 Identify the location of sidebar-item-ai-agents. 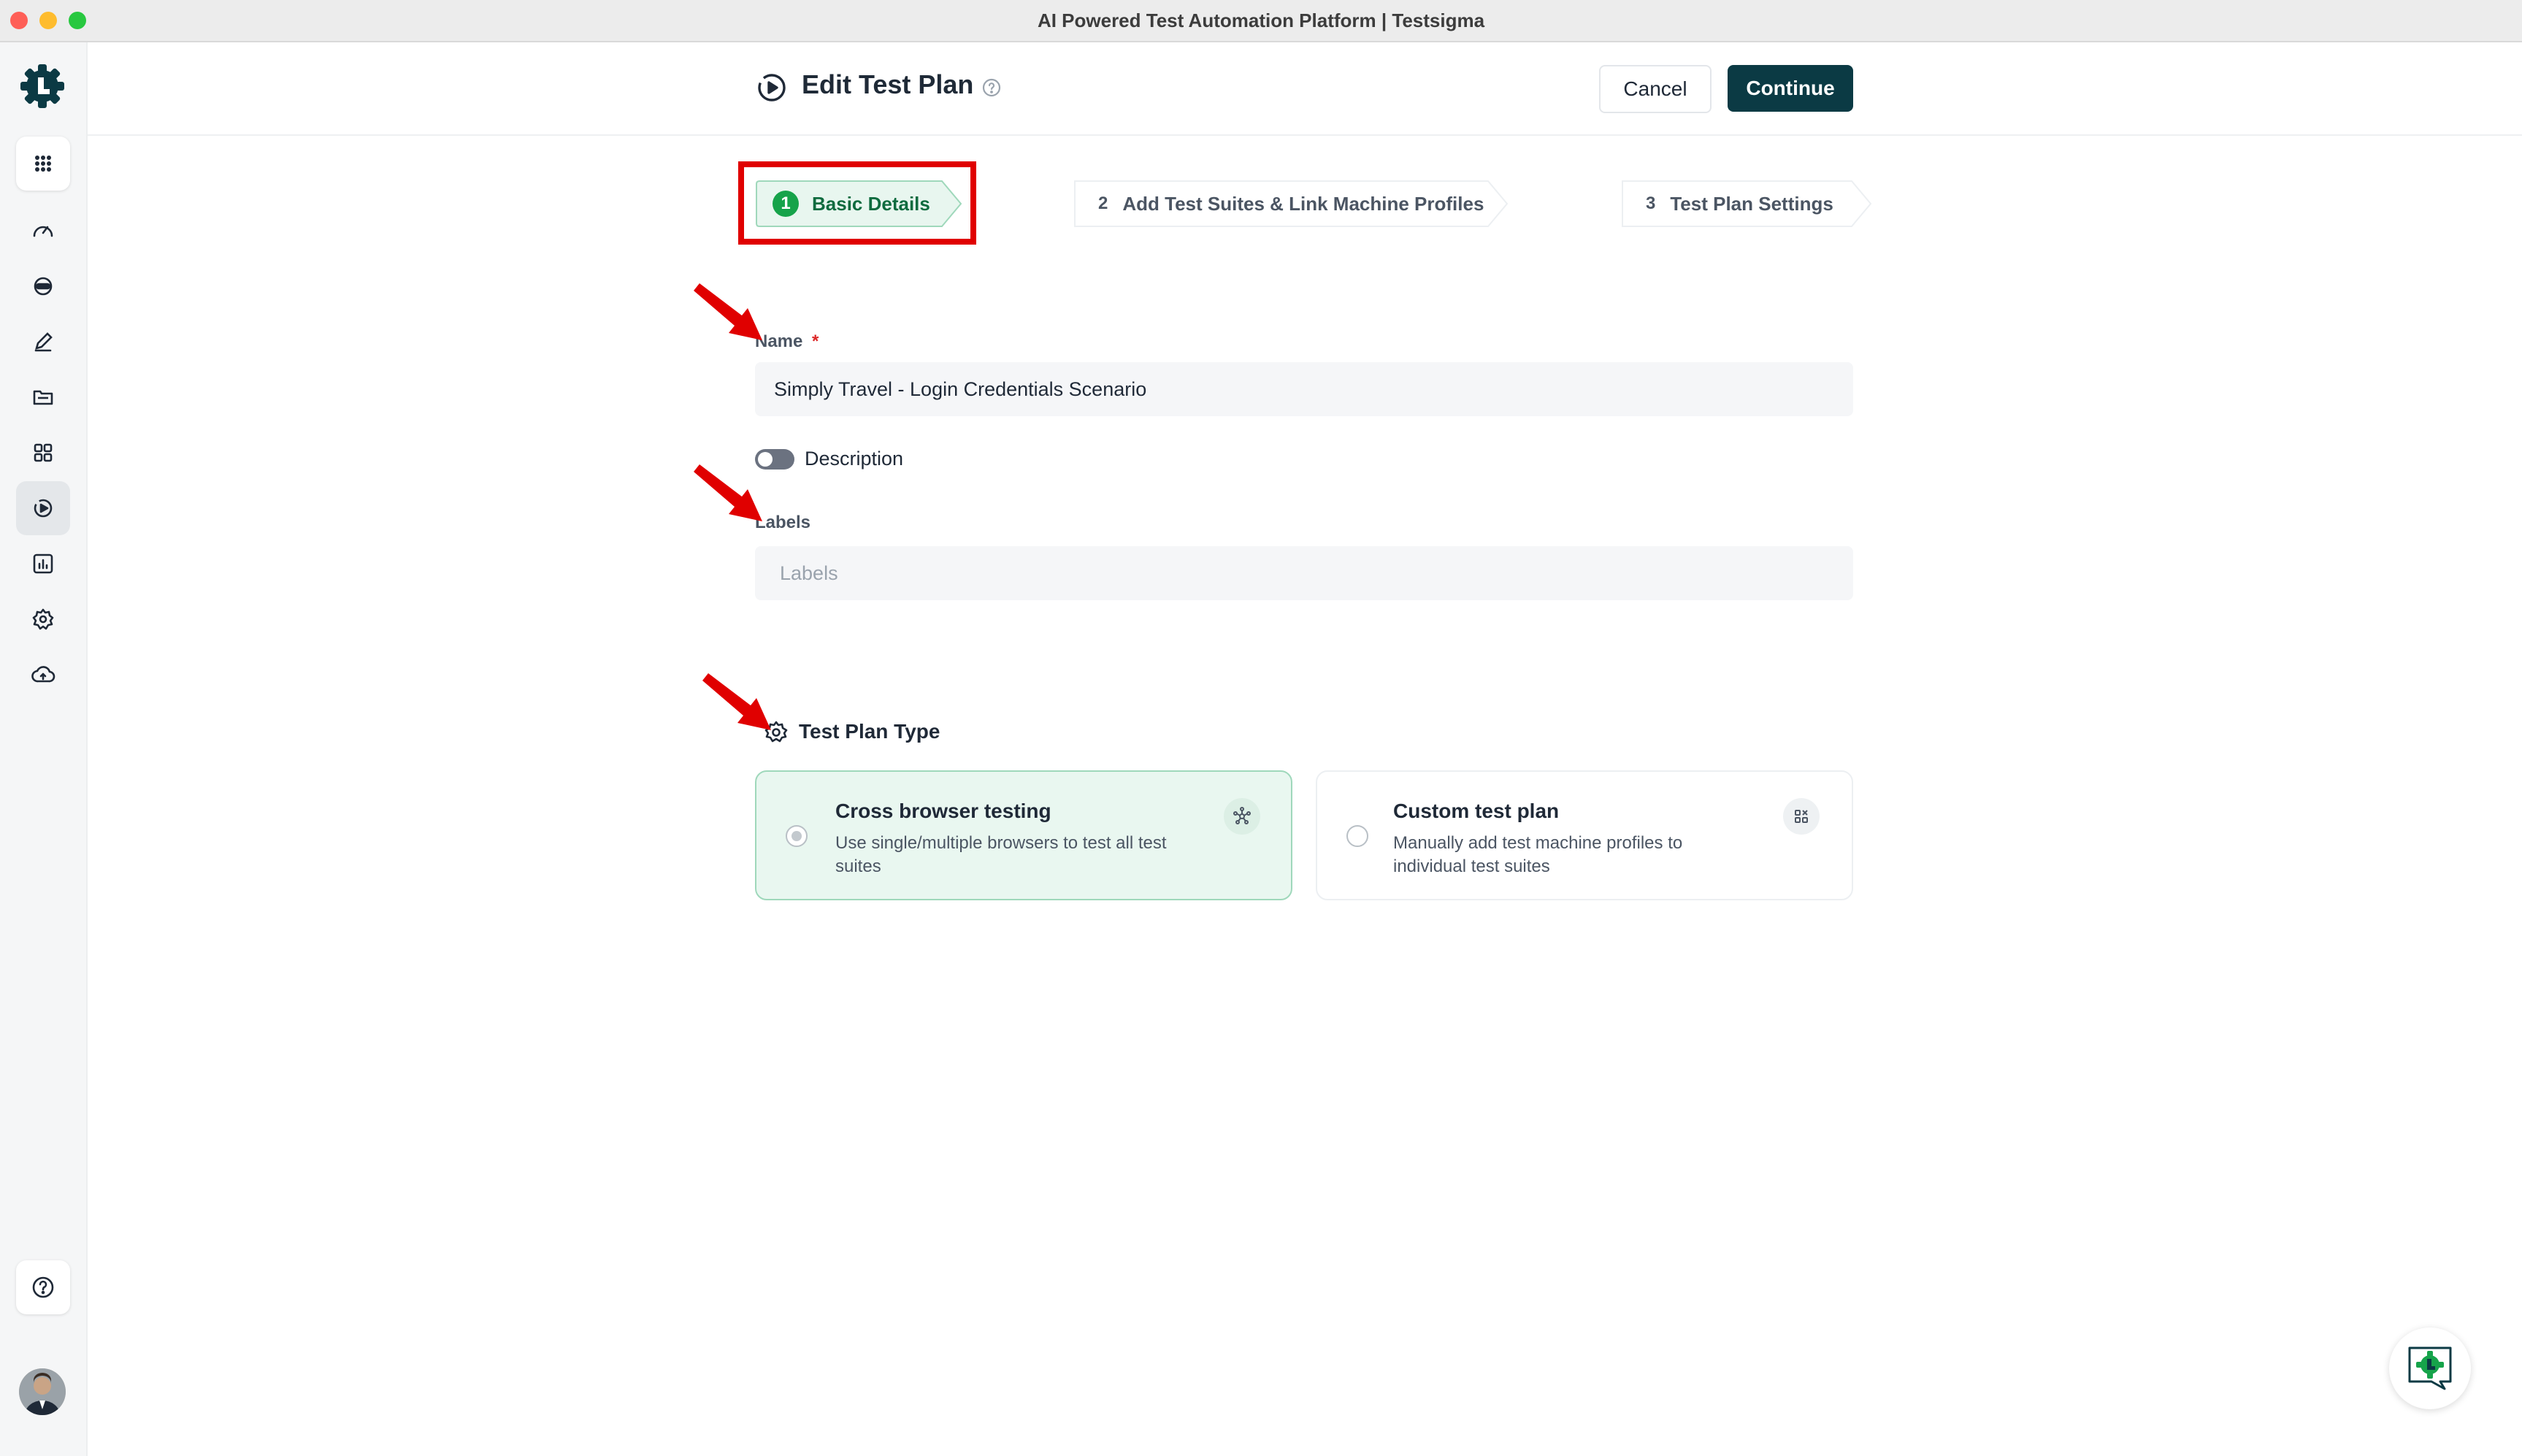
(43, 286).